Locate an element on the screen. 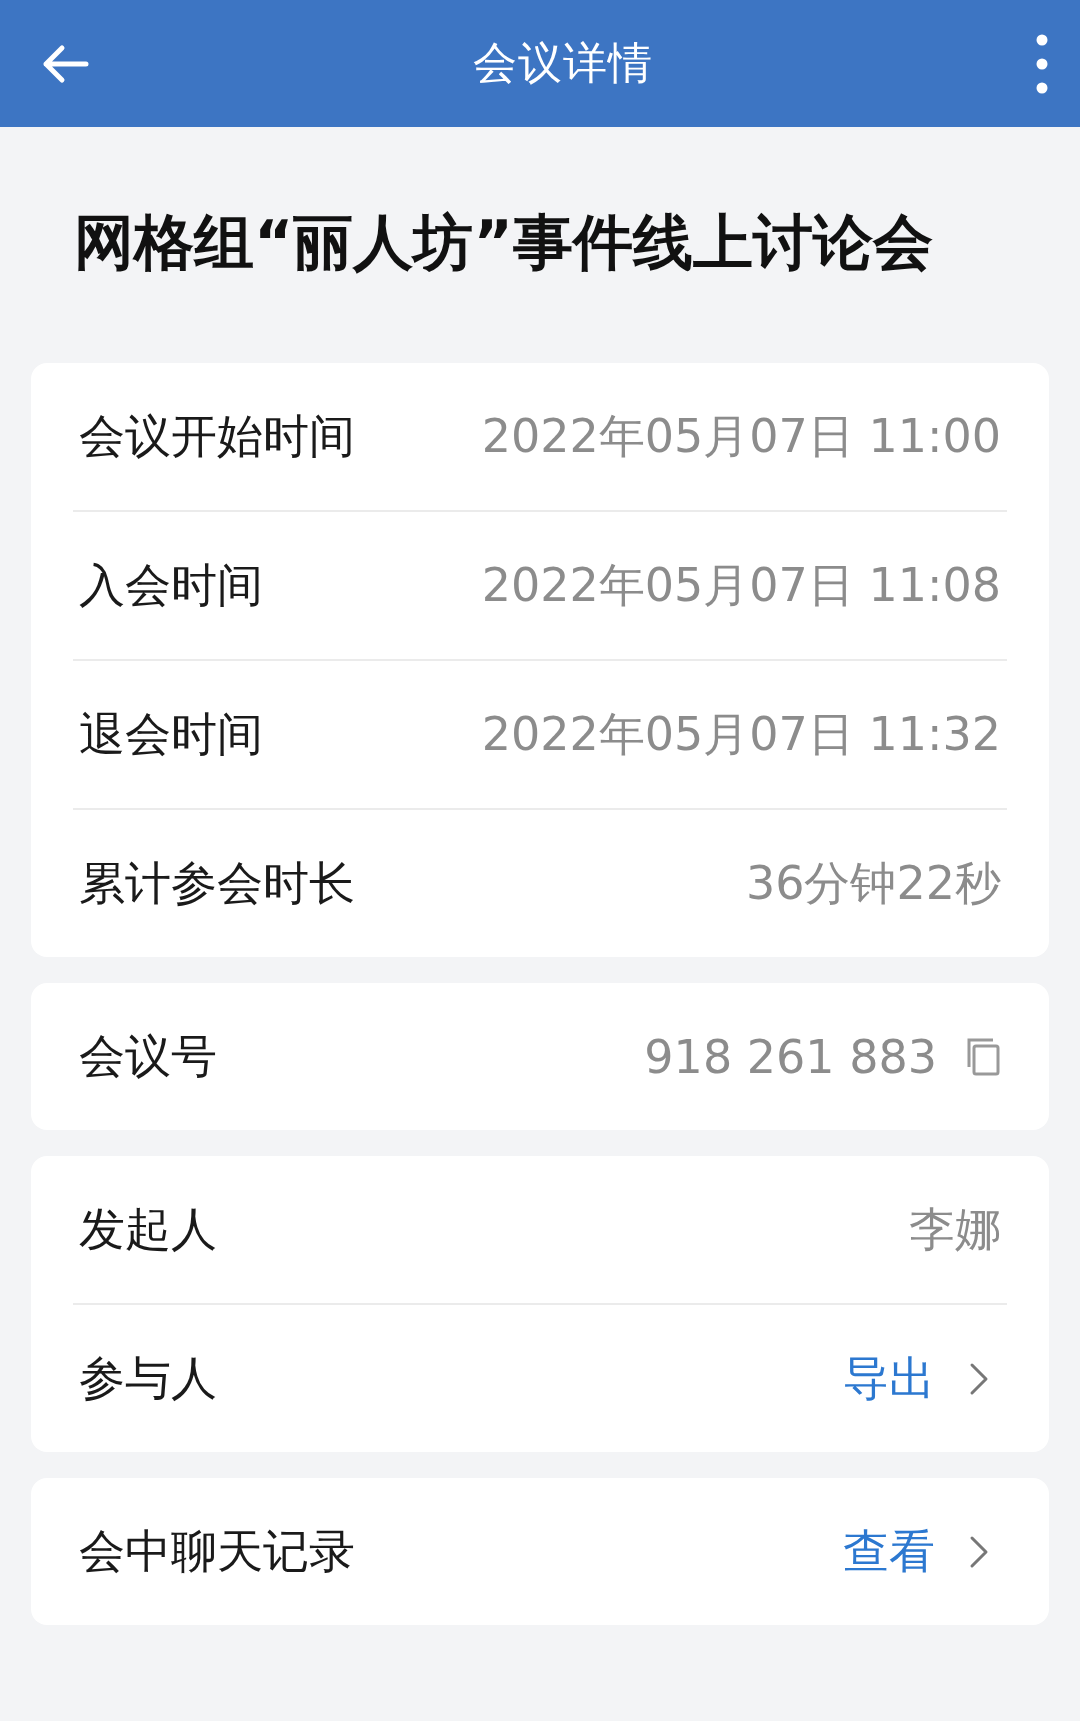 The height and width of the screenshot is (1721, 1080). field-value: 2022年05月07日 11:32 is located at coordinates (741, 734).